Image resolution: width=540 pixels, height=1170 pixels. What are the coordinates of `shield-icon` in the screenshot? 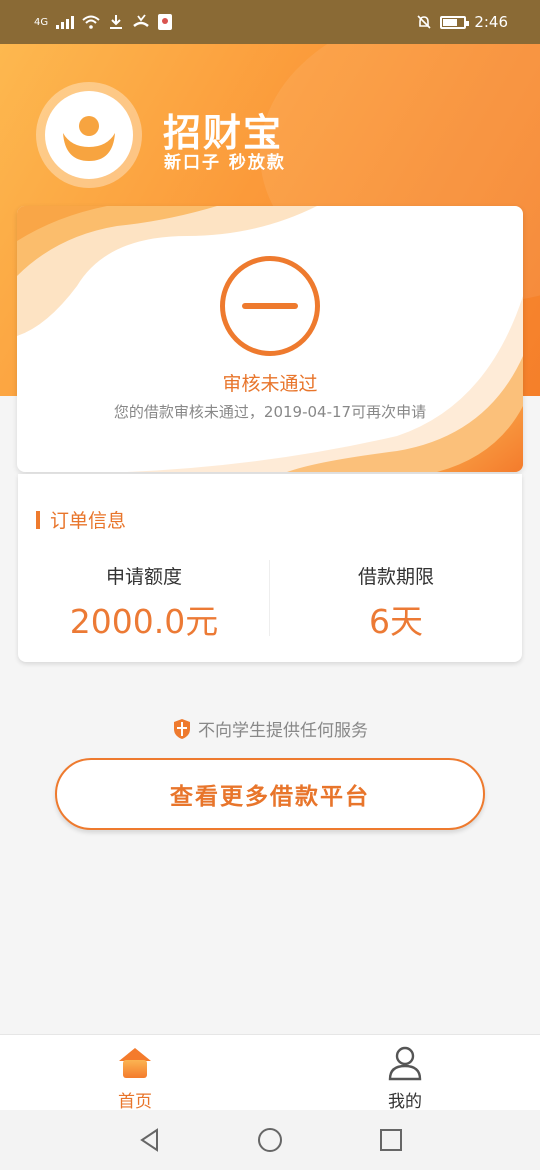 It's located at (182, 728).